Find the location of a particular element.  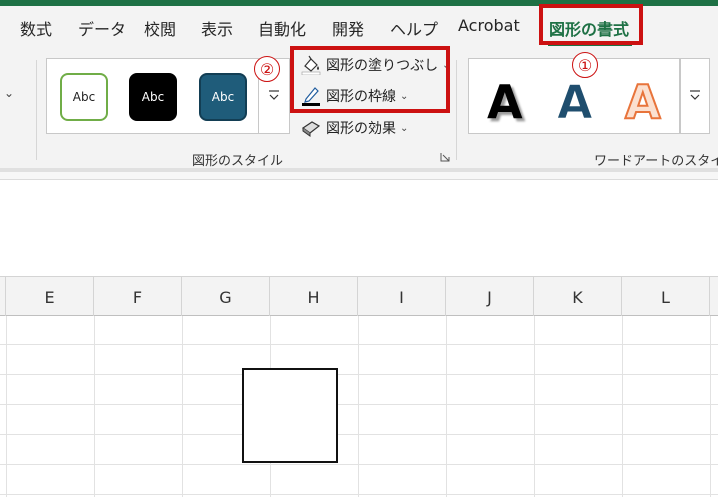

annotation-badge-2: ② is located at coordinates (267, 69).